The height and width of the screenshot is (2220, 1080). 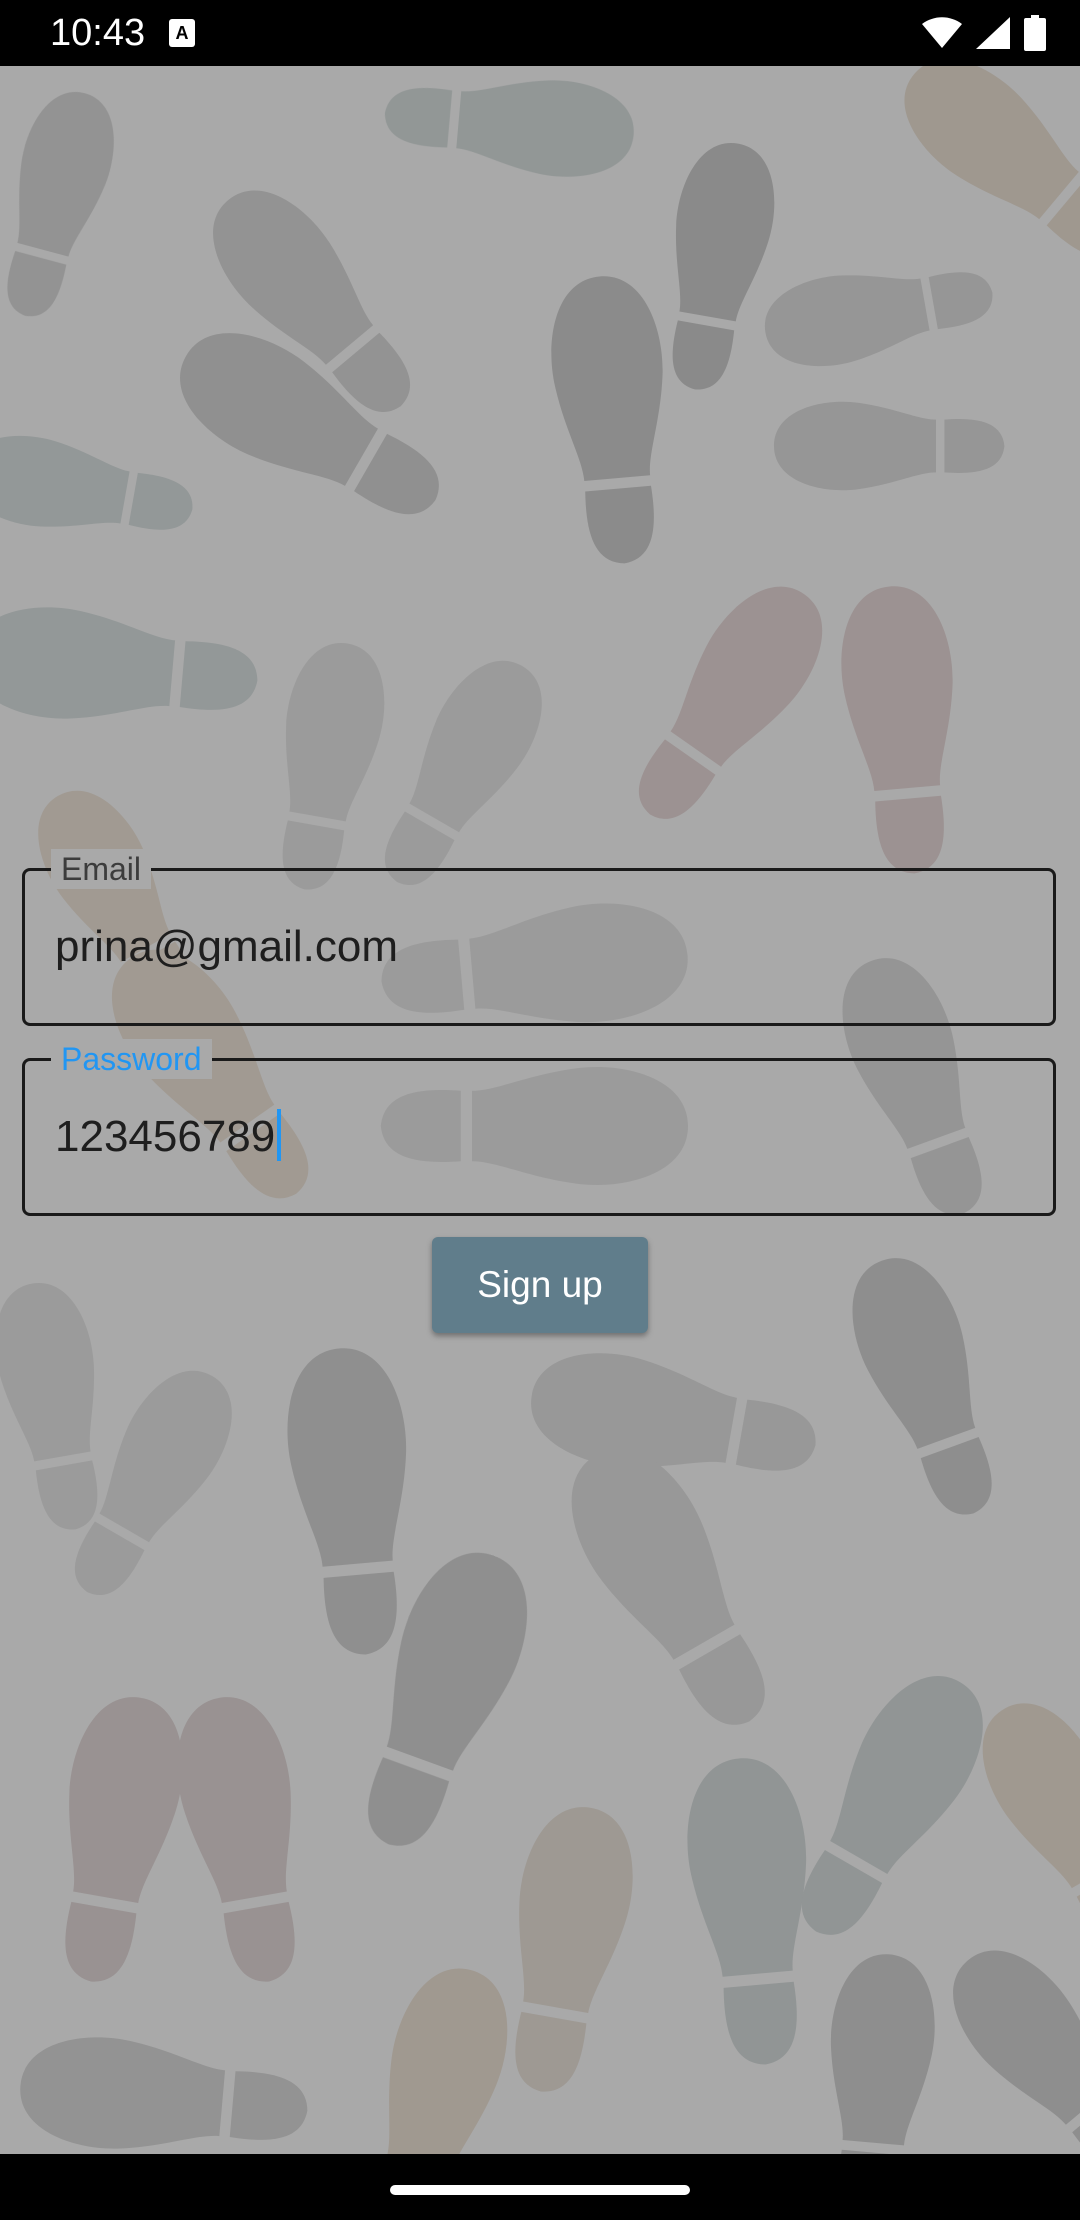 I want to click on email-label: Email, so click(x=101, y=869).